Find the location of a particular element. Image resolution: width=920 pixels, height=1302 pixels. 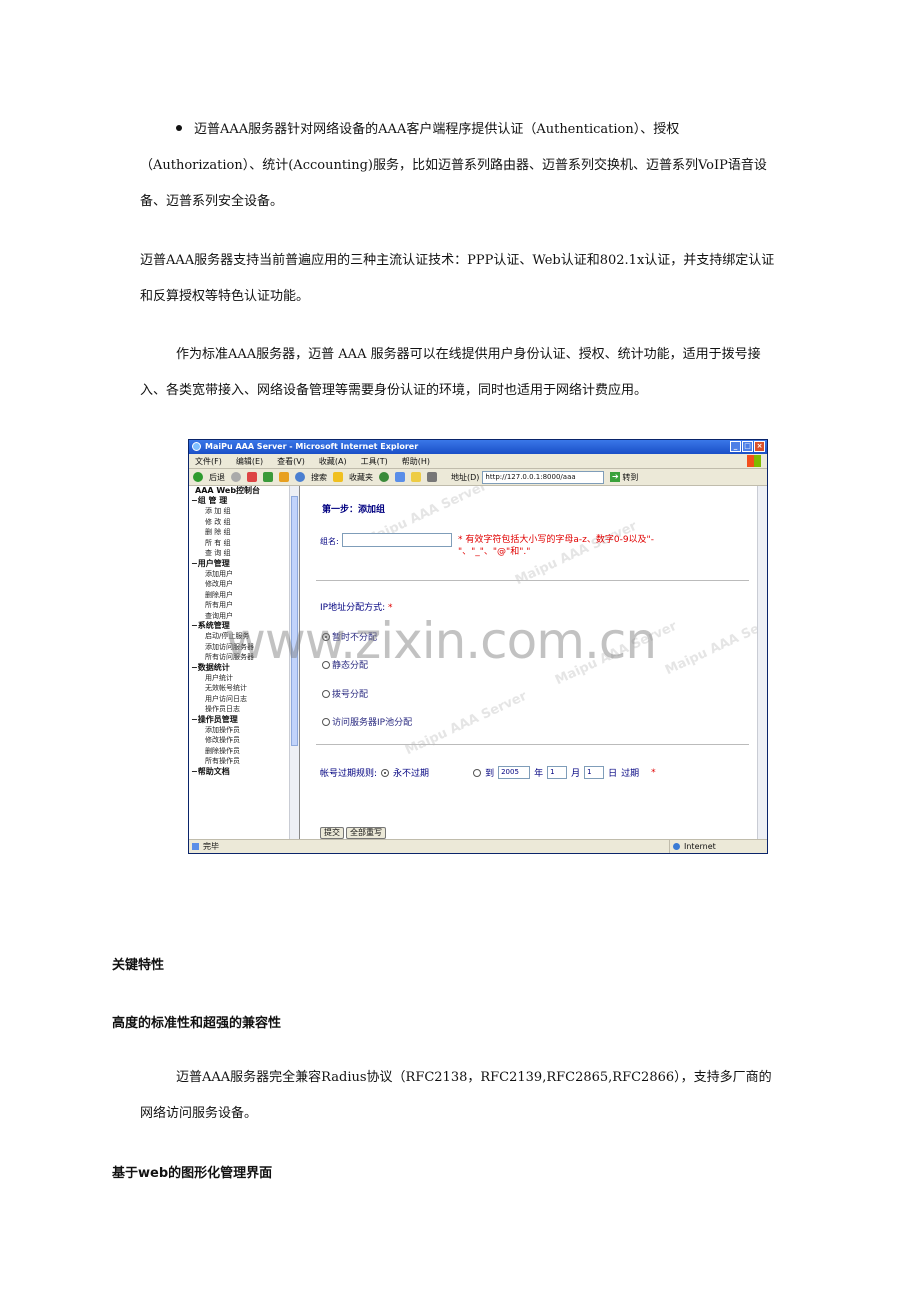

refresh-icon is located at coordinates (268, 477).